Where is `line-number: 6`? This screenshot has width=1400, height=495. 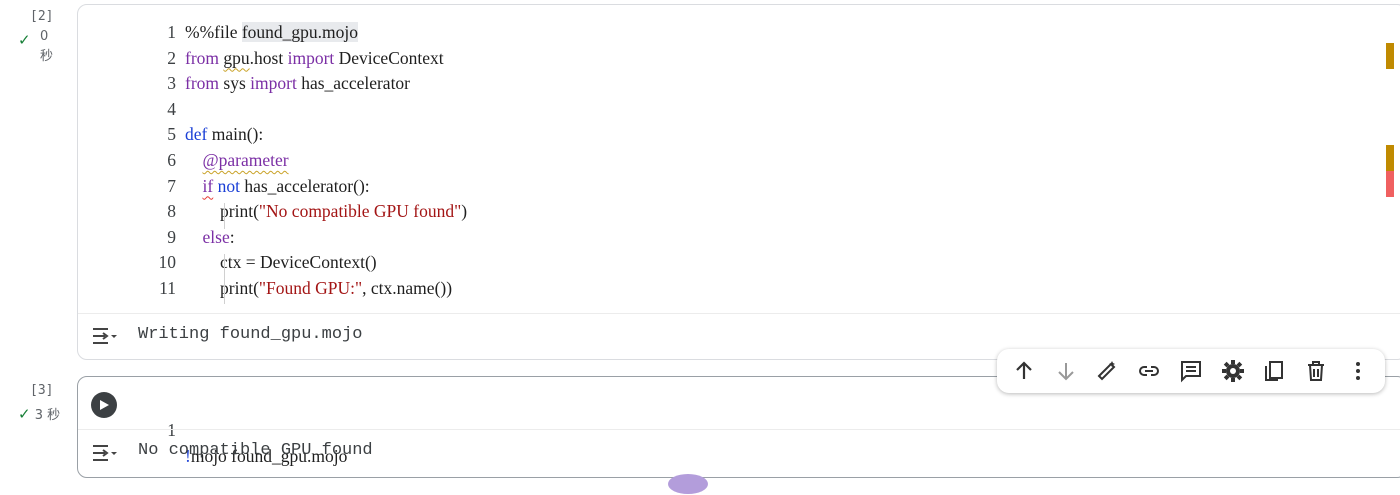 line-number: 6 is located at coordinates (171, 160).